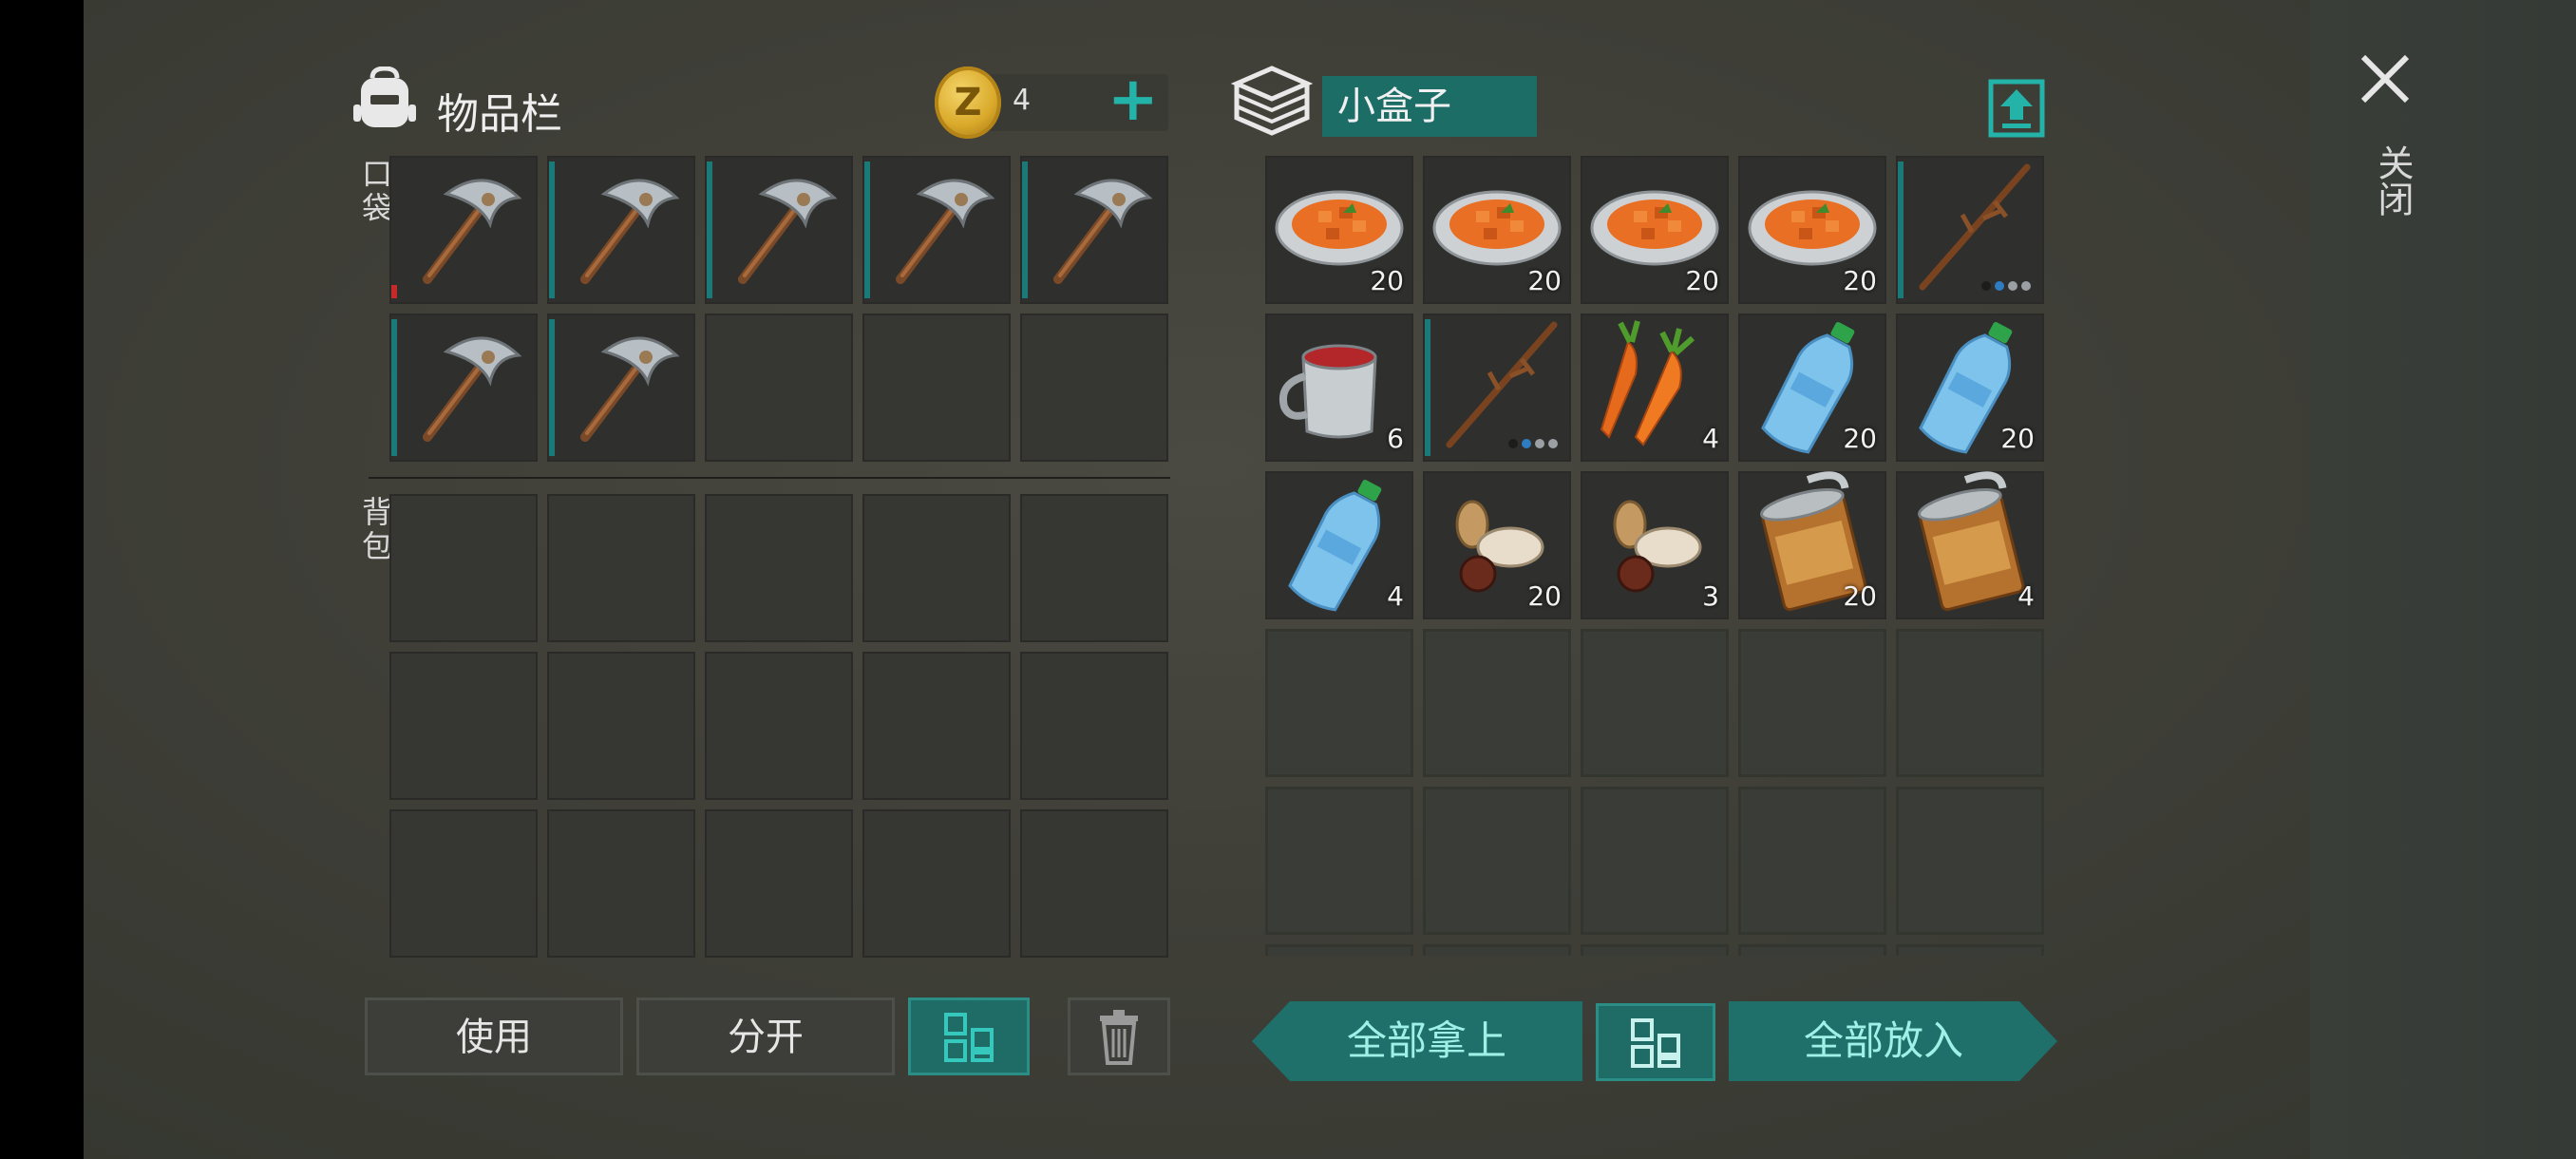  Describe the element at coordinates (1883, 1040) in the screenshot. I see `put-all-label: 全部放入` at that location.